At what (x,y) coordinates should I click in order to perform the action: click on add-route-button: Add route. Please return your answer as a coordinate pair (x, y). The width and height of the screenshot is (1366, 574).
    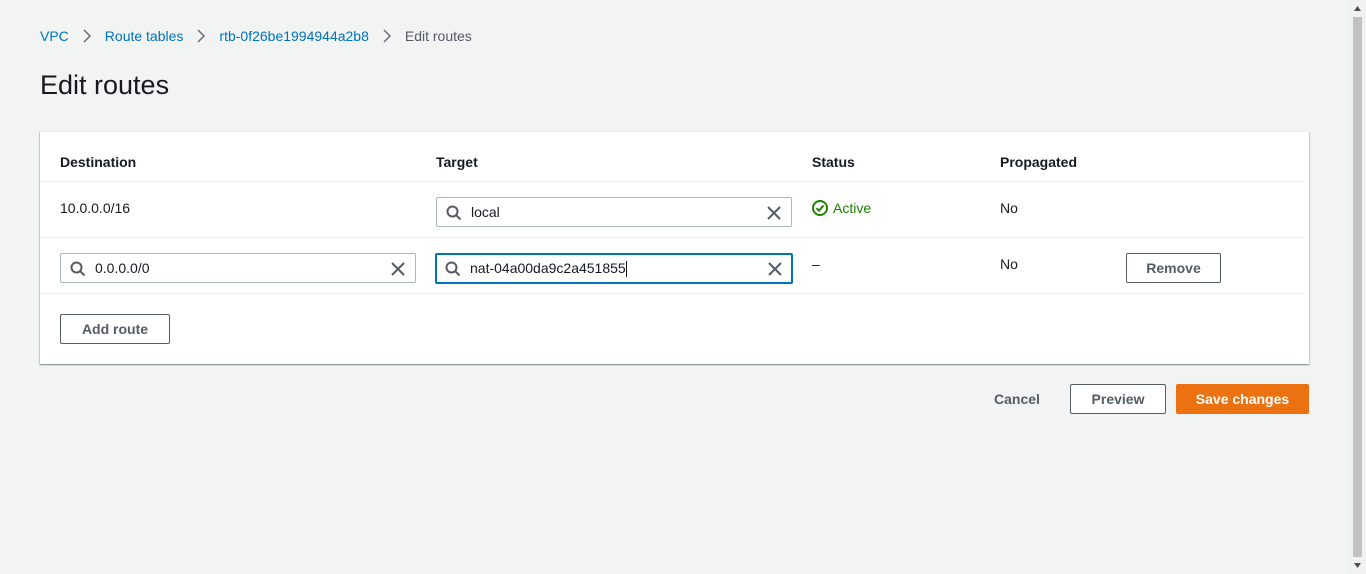
    Looking at the image, I should click on (115, 329).